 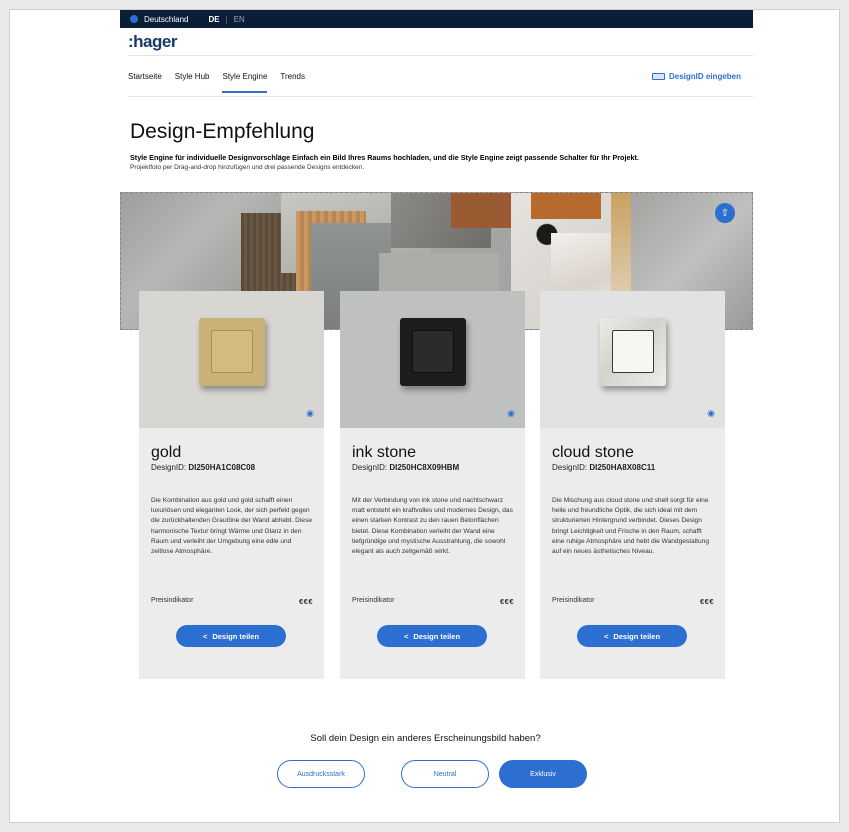 What do you see at coordinates (704, 76) in the screenshot?
I see `designid-label: DesignID eingeben` at bounding box center [704, 76].